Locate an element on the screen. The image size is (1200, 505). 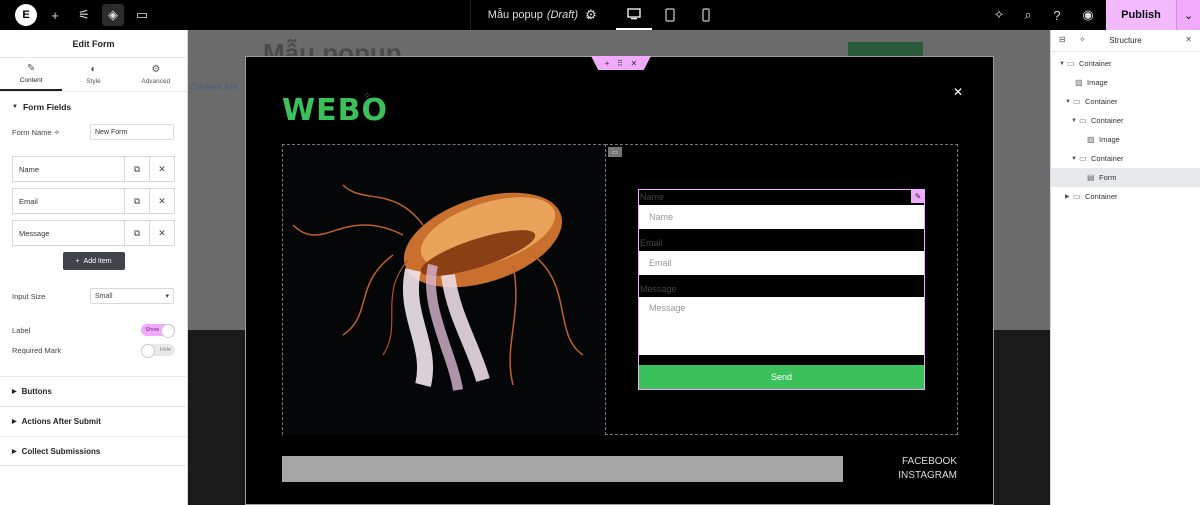
repeater-item: Message ⧉ ✕ is located at coordinates (93, 233).